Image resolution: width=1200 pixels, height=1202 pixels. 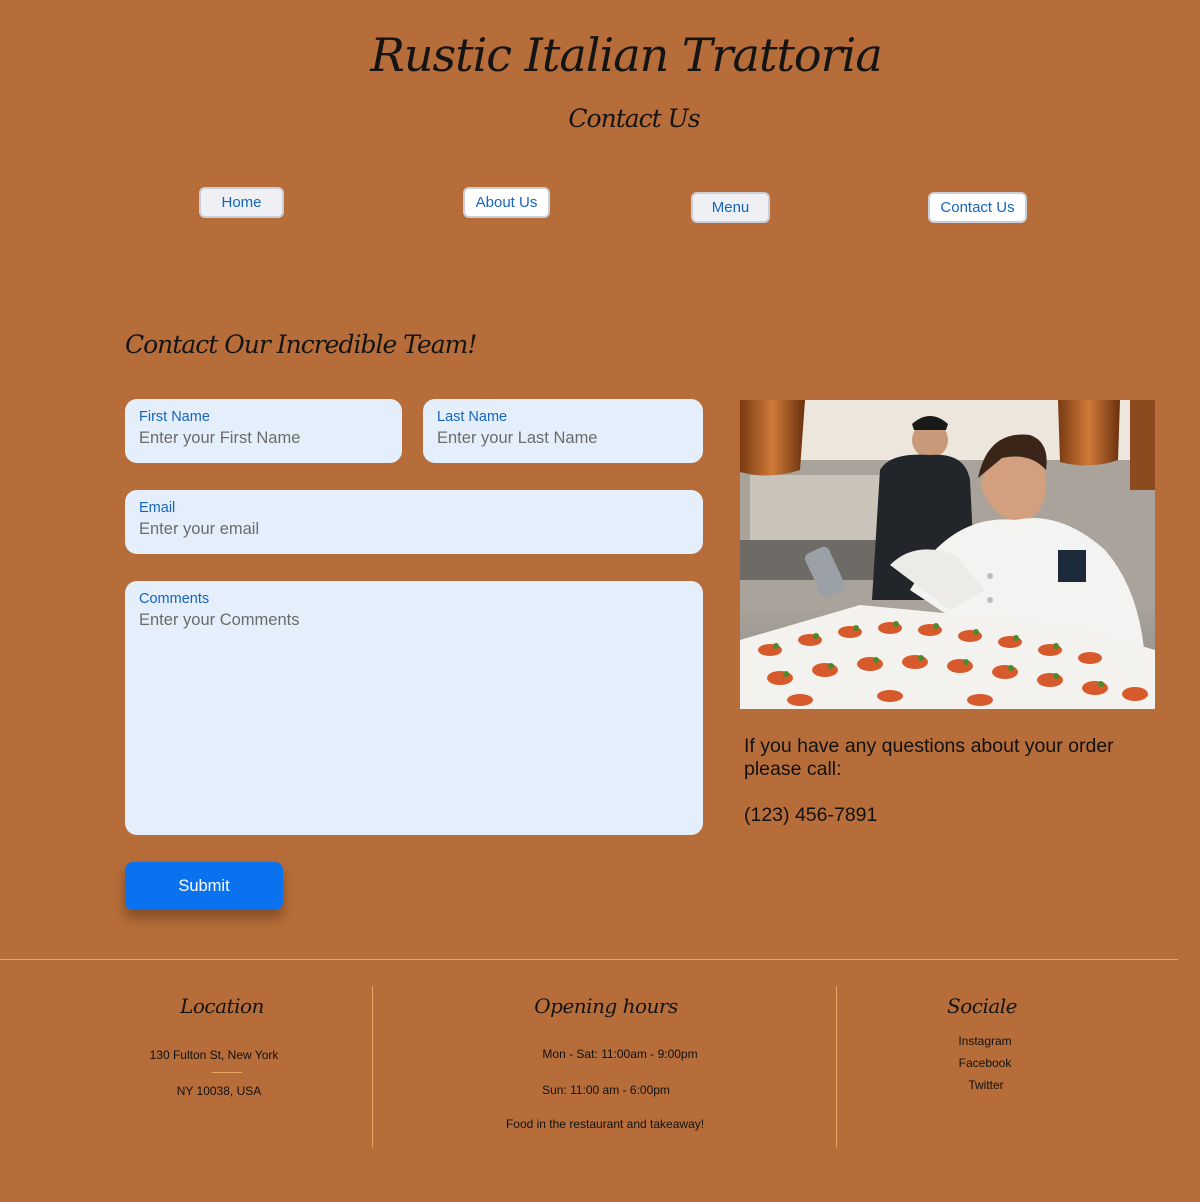 I want to click on first-name-field: First Name, so click(x=263, y=431).